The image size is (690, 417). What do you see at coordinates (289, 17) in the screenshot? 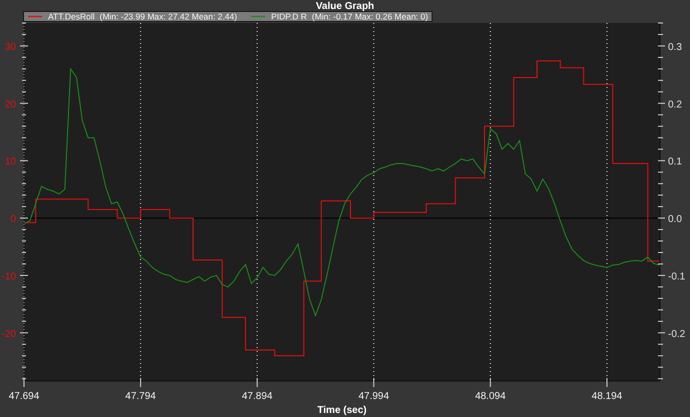
I see `legend-label: PIDP.D R` at bounding box center [289, 17].